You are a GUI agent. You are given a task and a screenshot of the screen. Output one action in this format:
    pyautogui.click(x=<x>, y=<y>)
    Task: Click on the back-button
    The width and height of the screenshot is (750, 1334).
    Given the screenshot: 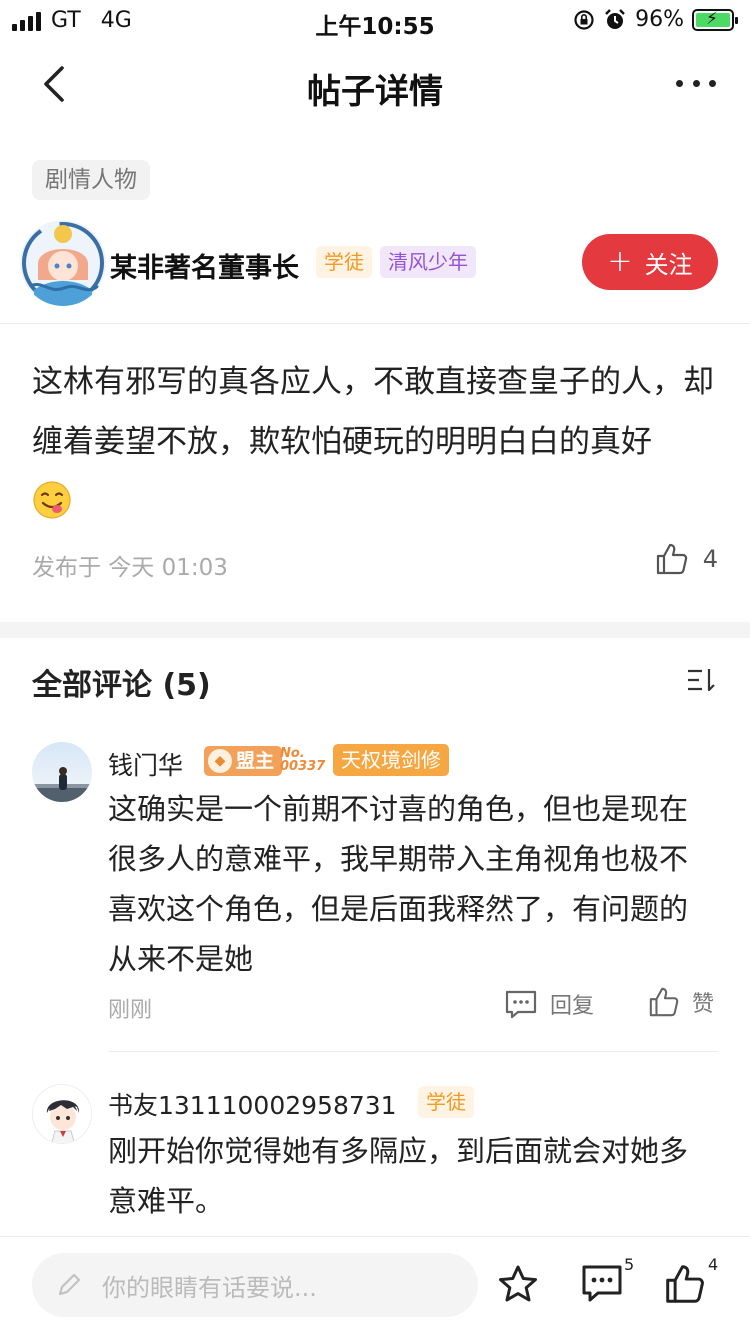 What is the action you would take?
    pyautogui.click(x=56, y=84)
    